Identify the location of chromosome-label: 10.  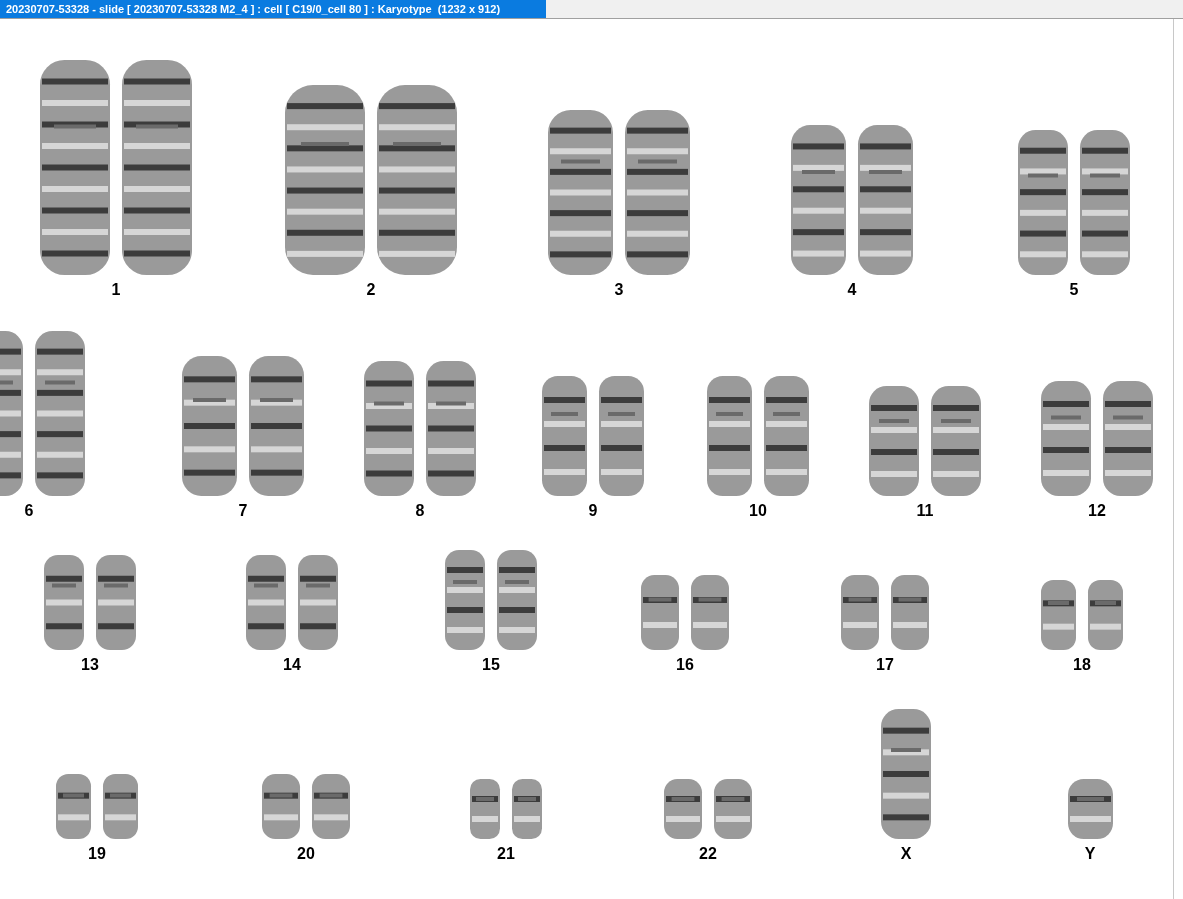
(758, 511).